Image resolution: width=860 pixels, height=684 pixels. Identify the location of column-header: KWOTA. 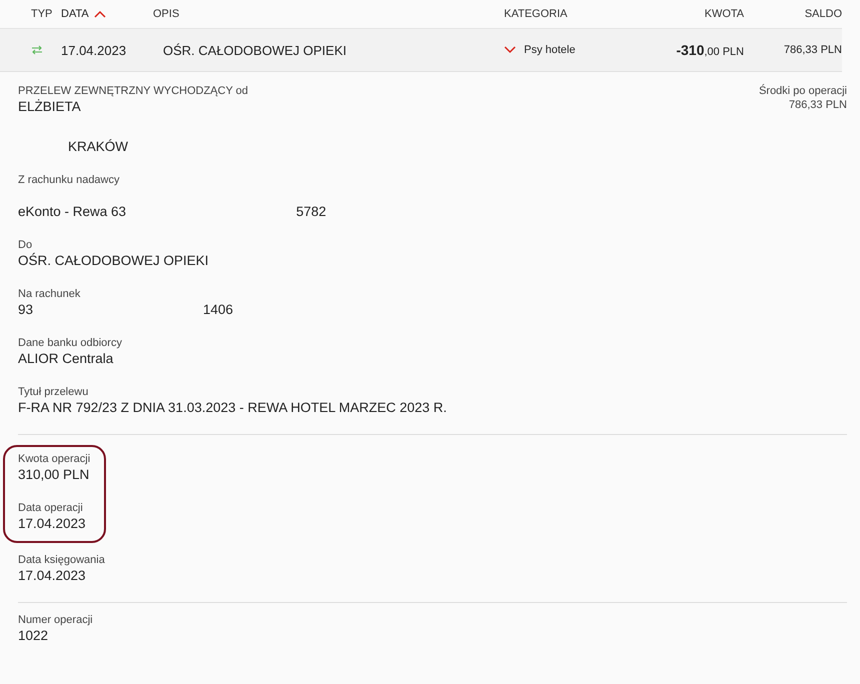
(724, 14).